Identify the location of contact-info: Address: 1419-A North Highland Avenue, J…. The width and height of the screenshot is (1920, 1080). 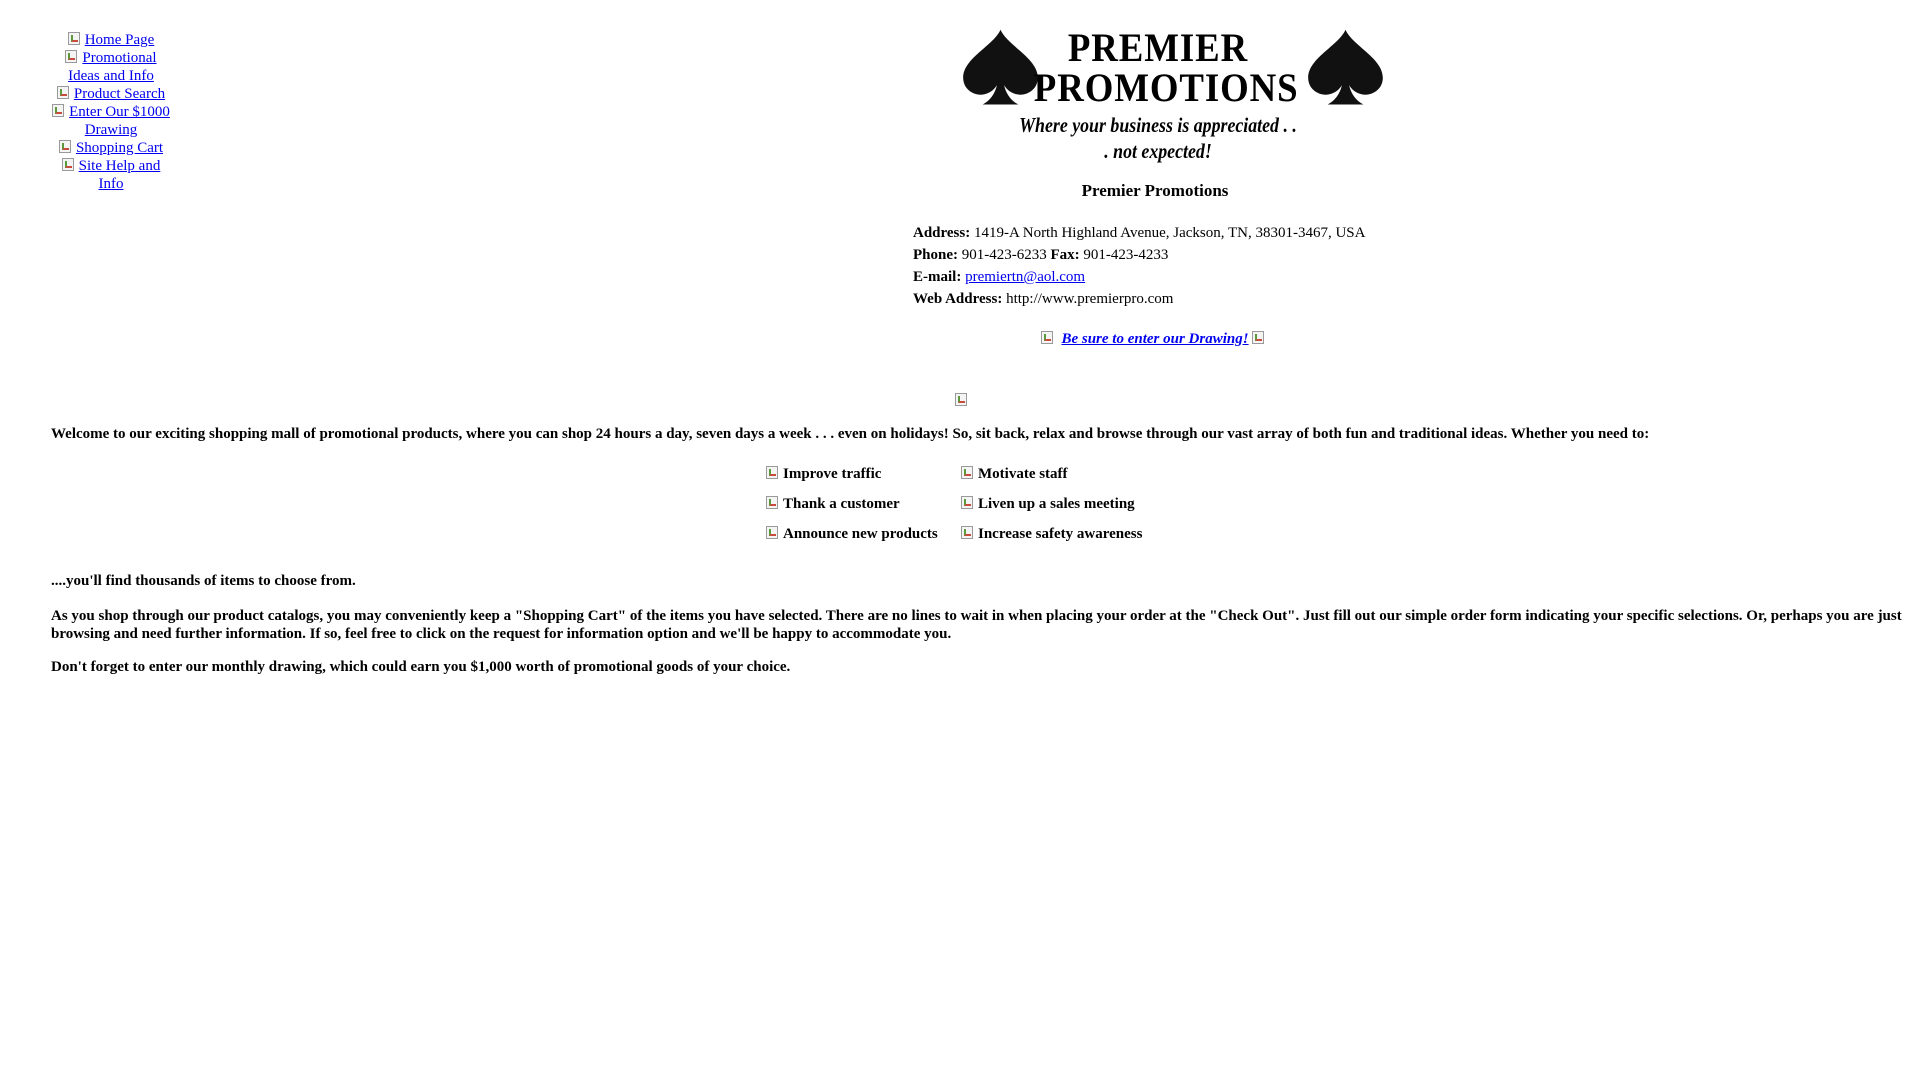
(1139, 266).